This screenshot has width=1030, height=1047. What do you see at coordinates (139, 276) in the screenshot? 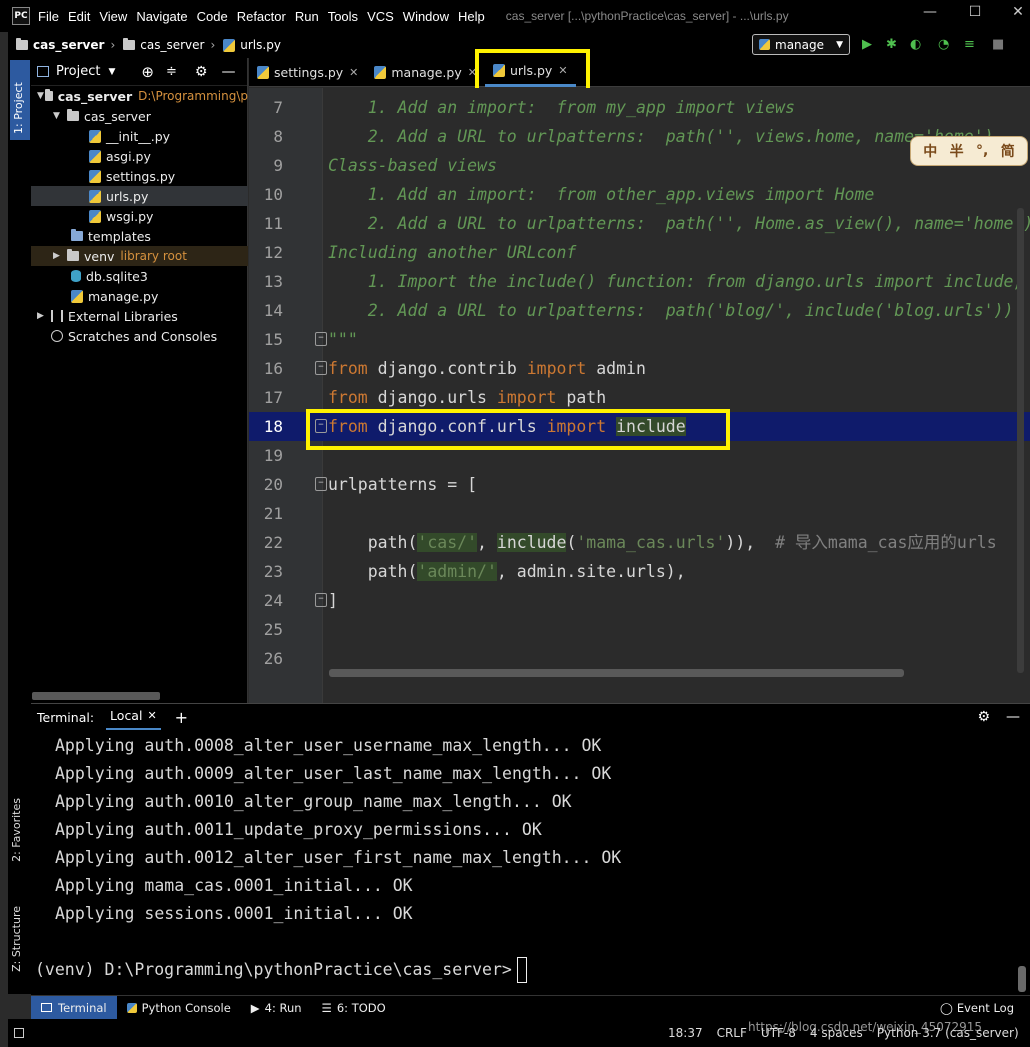
I see `tree-item-db-sqlite3: db.sqlite3` at bounding box center [139, 276].